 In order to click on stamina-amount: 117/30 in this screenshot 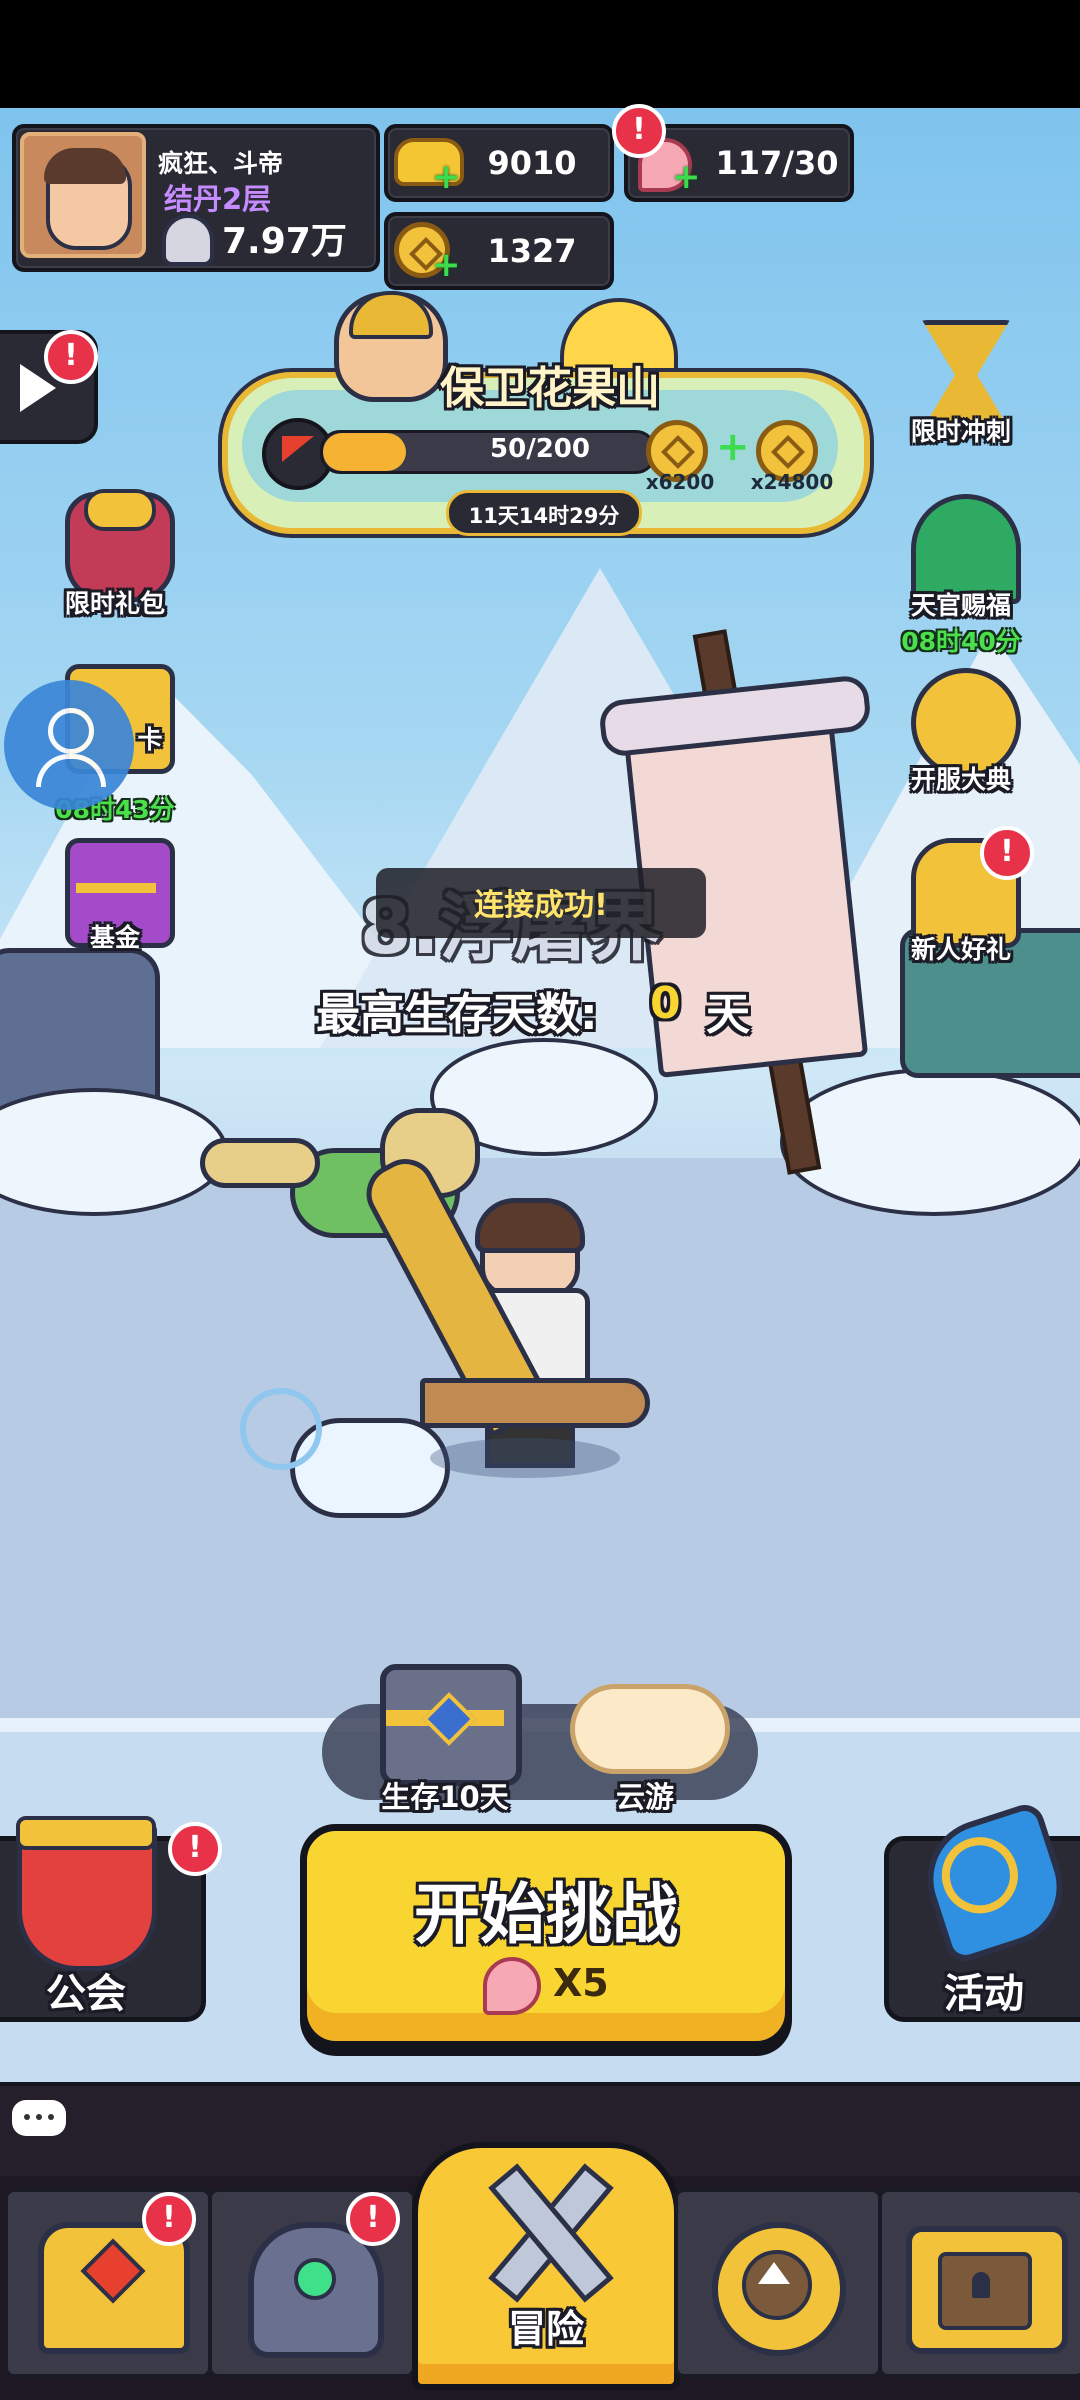, I will do `click(777, 163)`.